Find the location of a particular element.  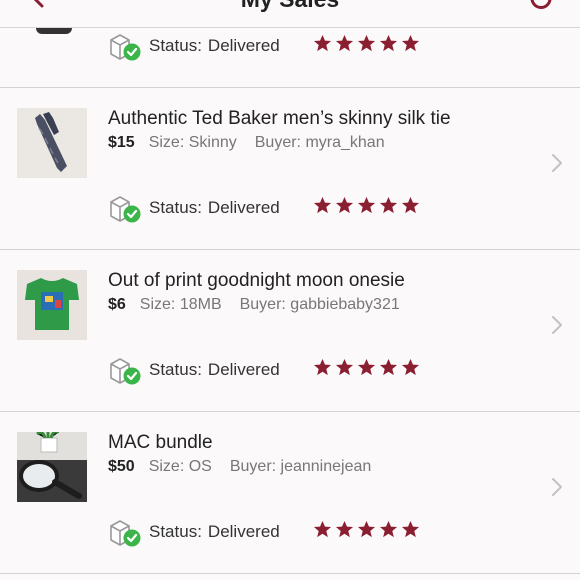

tie-photo-icon is located at coordinates (52, 143).